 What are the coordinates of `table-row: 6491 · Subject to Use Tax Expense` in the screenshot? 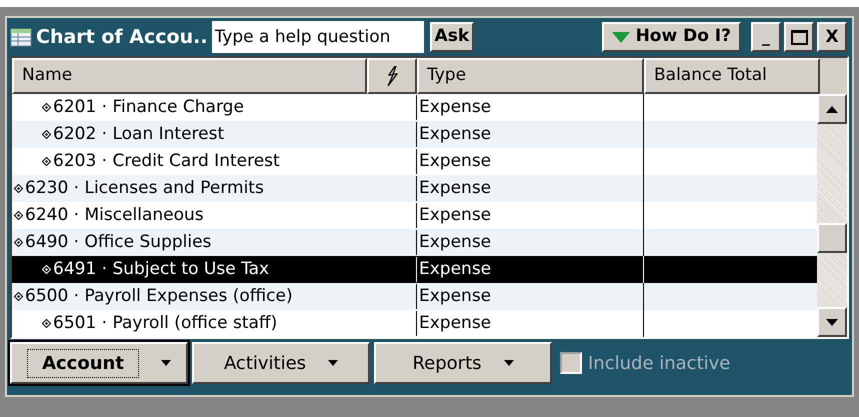 It's located at (414, 269).